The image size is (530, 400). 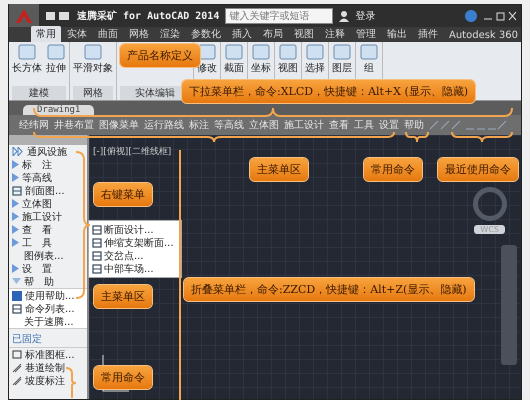 I want to click on annotation-callout: 折叠菜单栏，命令:ZZCD，快捷键：Alt+Z(显示、隐藏), so click(x=329, y=289).